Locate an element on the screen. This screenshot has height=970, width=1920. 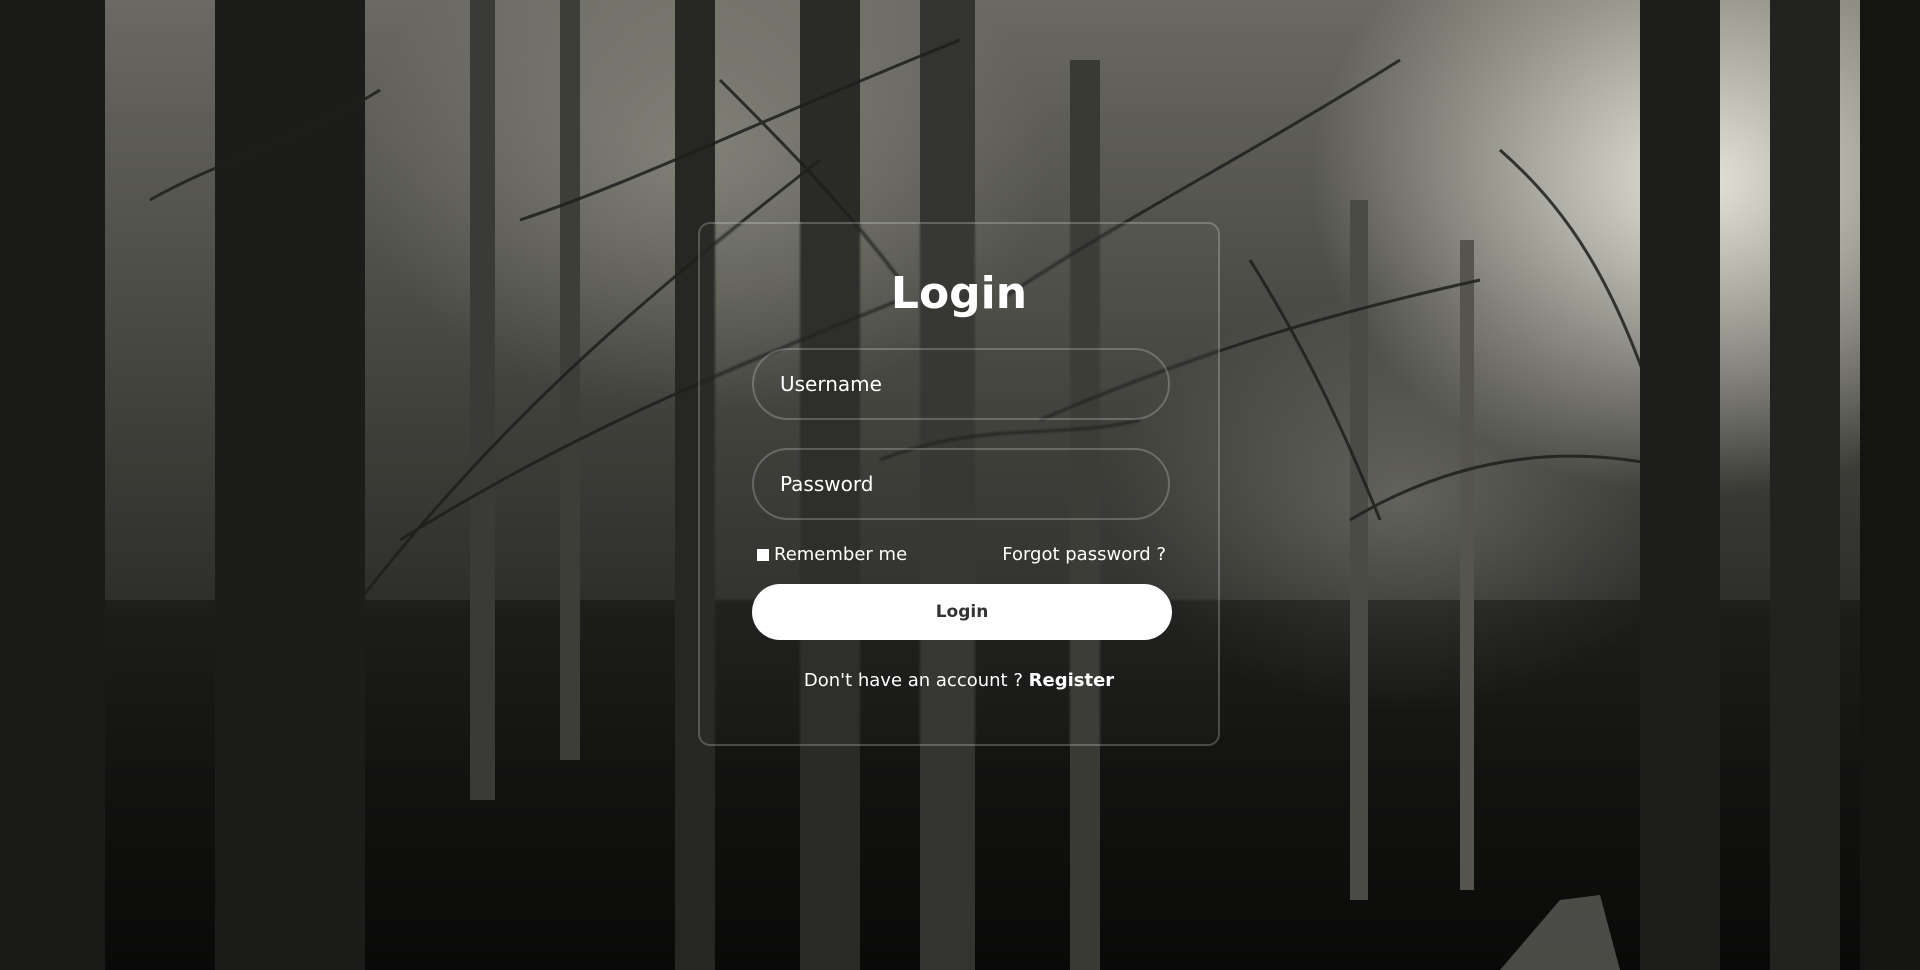
remember-me-checkbox is located at coordinates (763, 554).